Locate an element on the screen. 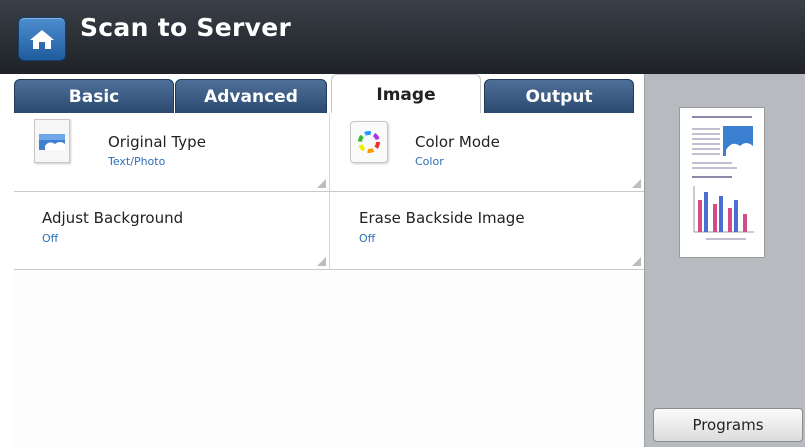 The width and height of the screenshot is (805, 447). programs-button: Programs is located at coordinates (728, 425).